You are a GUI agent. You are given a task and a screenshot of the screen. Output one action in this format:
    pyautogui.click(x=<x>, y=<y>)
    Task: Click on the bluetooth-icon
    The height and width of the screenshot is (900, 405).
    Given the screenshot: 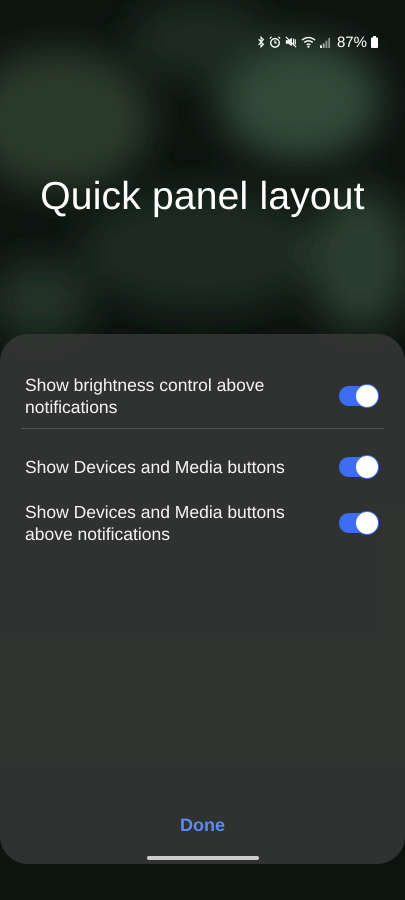 What is the action you would take?
    pyautogui.click(x=260, y=42)
    